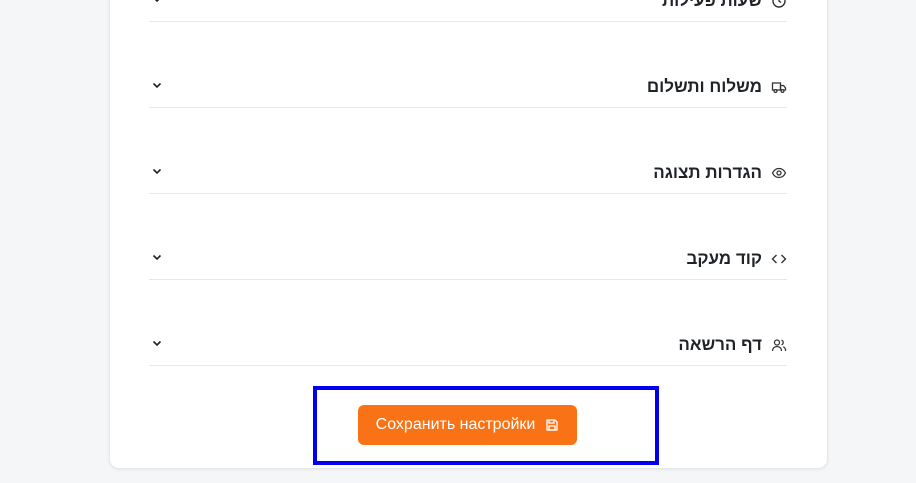 Image resolution: width=916 pixels, height=483 pixels. What do you see at coordinates (779, 259) in the screenshot?
I see `code-icon` at bounding box center [779, 259].